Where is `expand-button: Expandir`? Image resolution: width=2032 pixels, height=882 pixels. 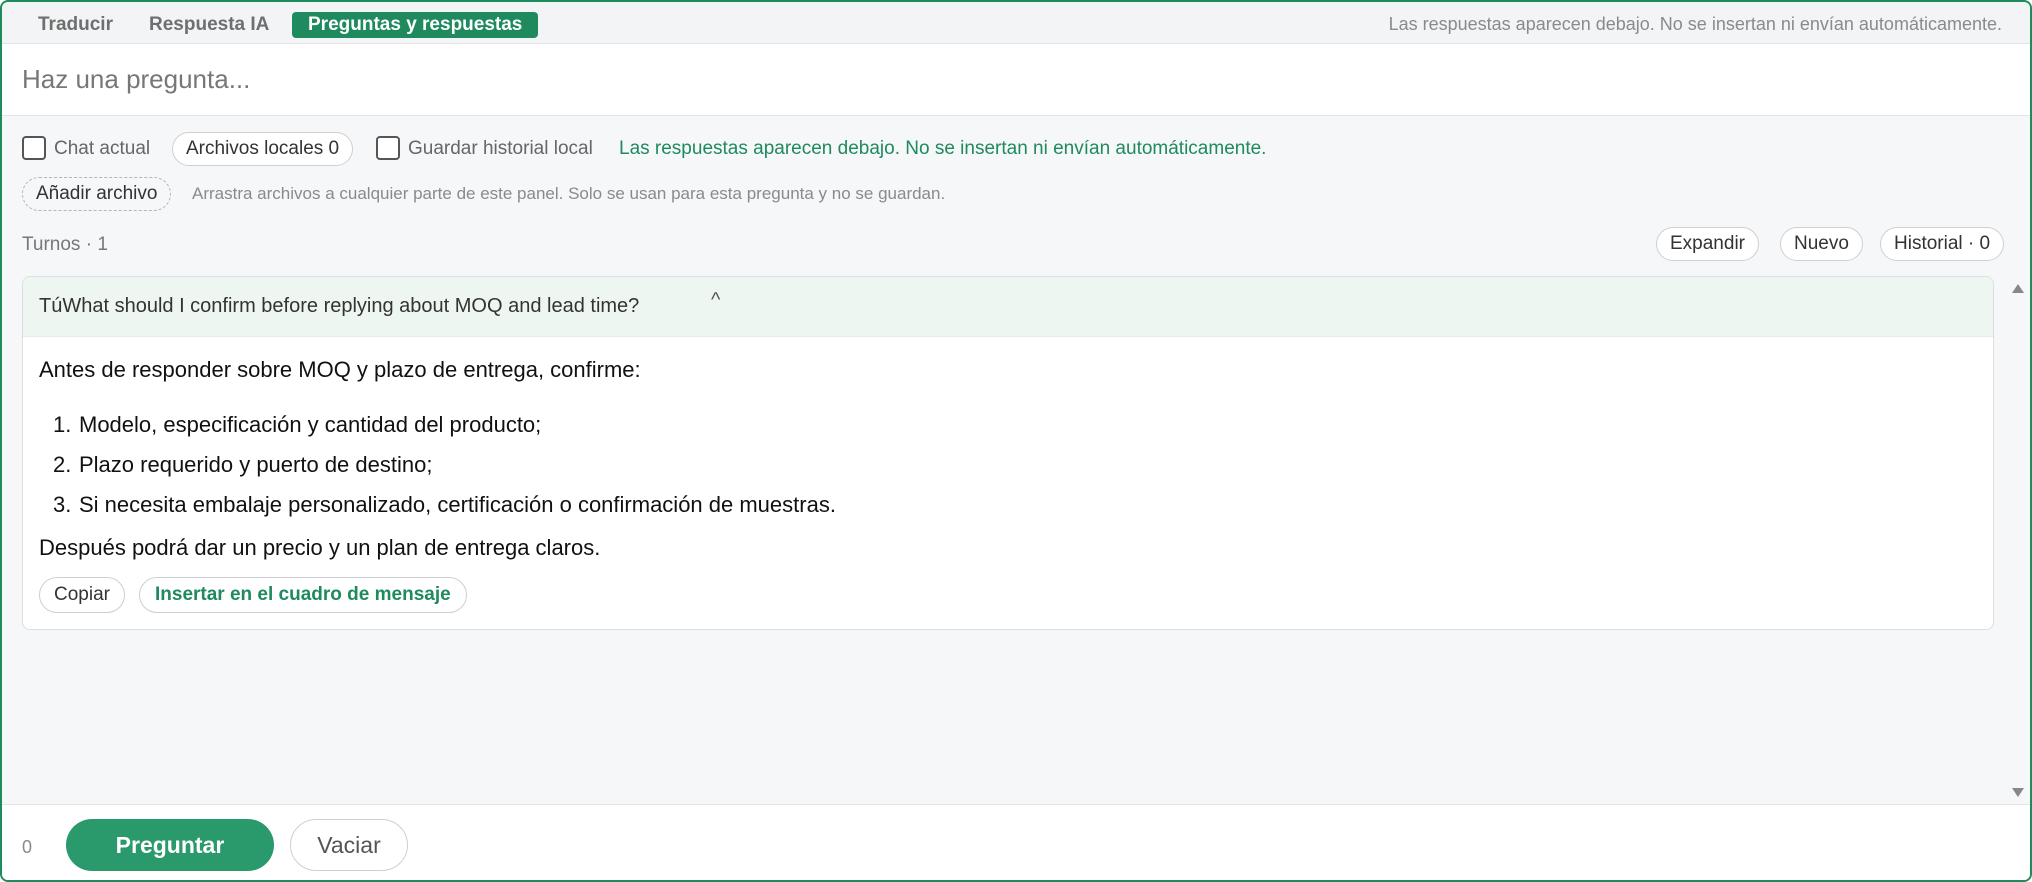 expand-button: Expandir is located at coordinates (1707, 244).